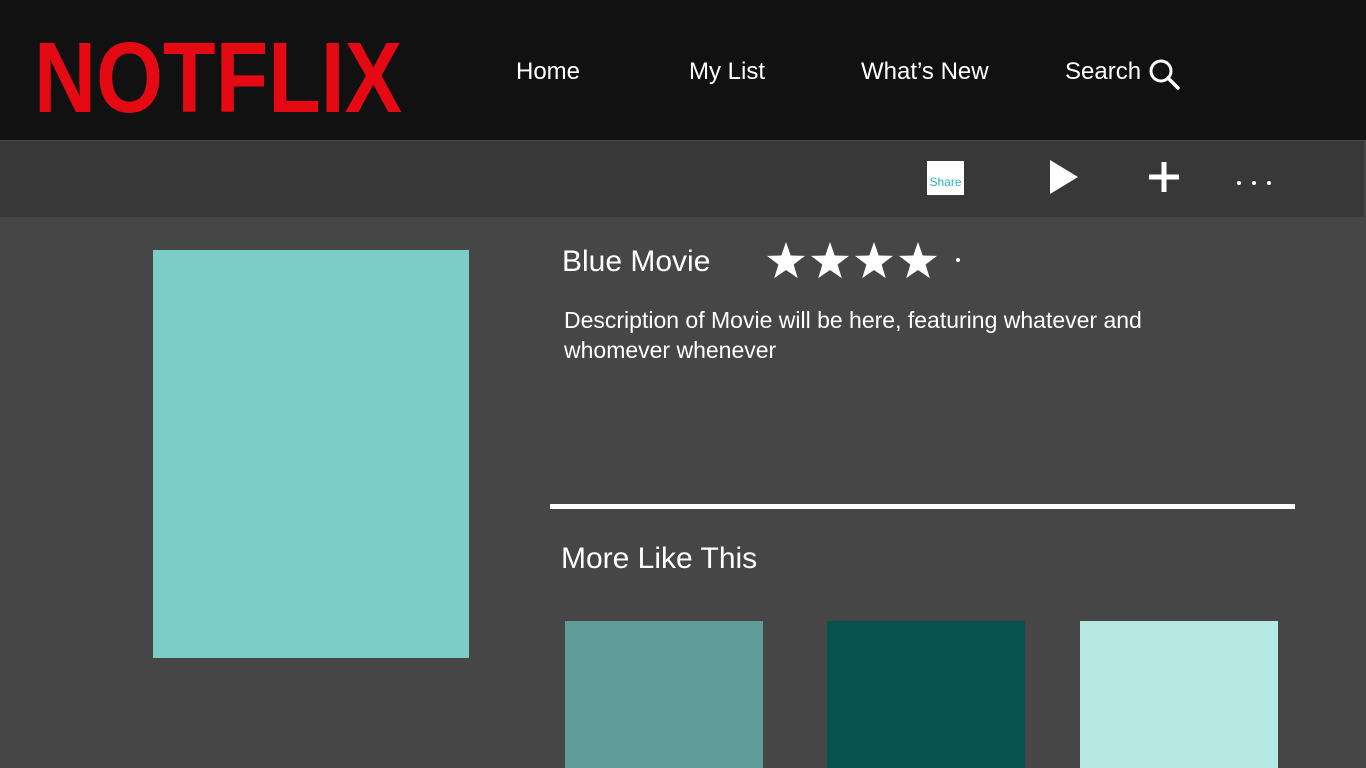  I want to click on movie-poster, so click(311, 454).